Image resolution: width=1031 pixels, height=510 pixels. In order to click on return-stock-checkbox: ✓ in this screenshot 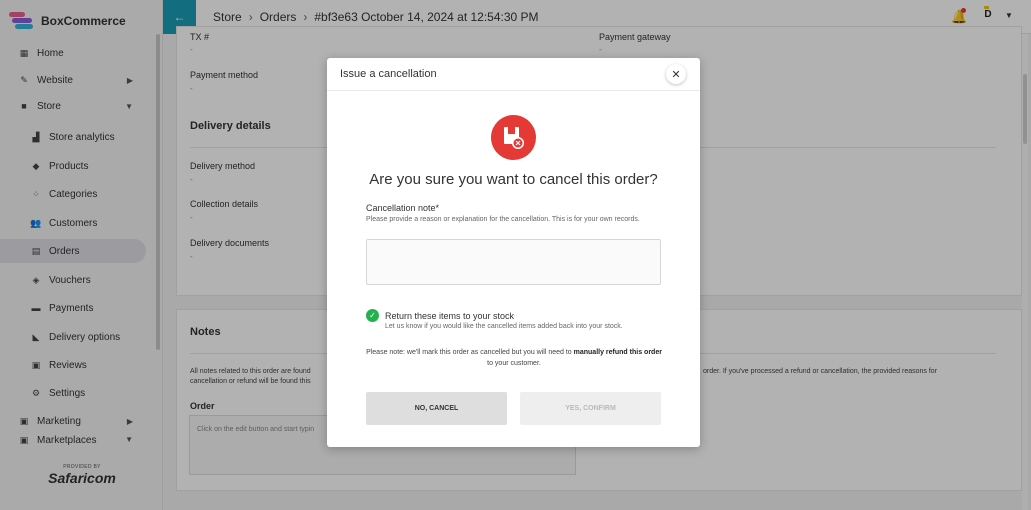, I will do `click(372, 315)`.